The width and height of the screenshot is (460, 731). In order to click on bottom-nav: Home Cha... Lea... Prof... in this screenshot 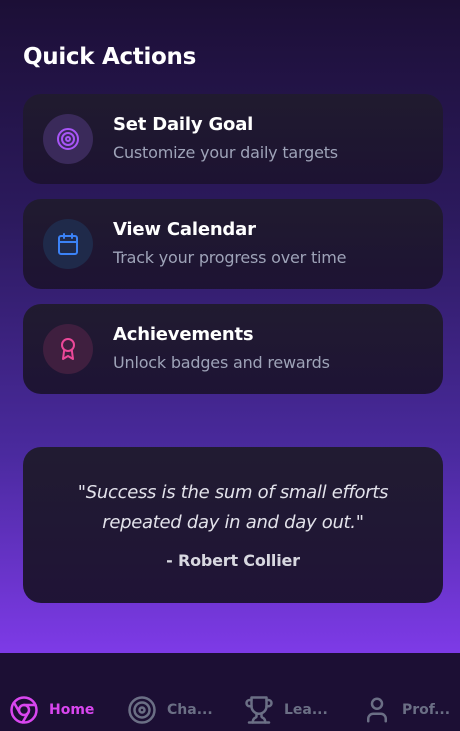, I will do `click(230, 692)`.